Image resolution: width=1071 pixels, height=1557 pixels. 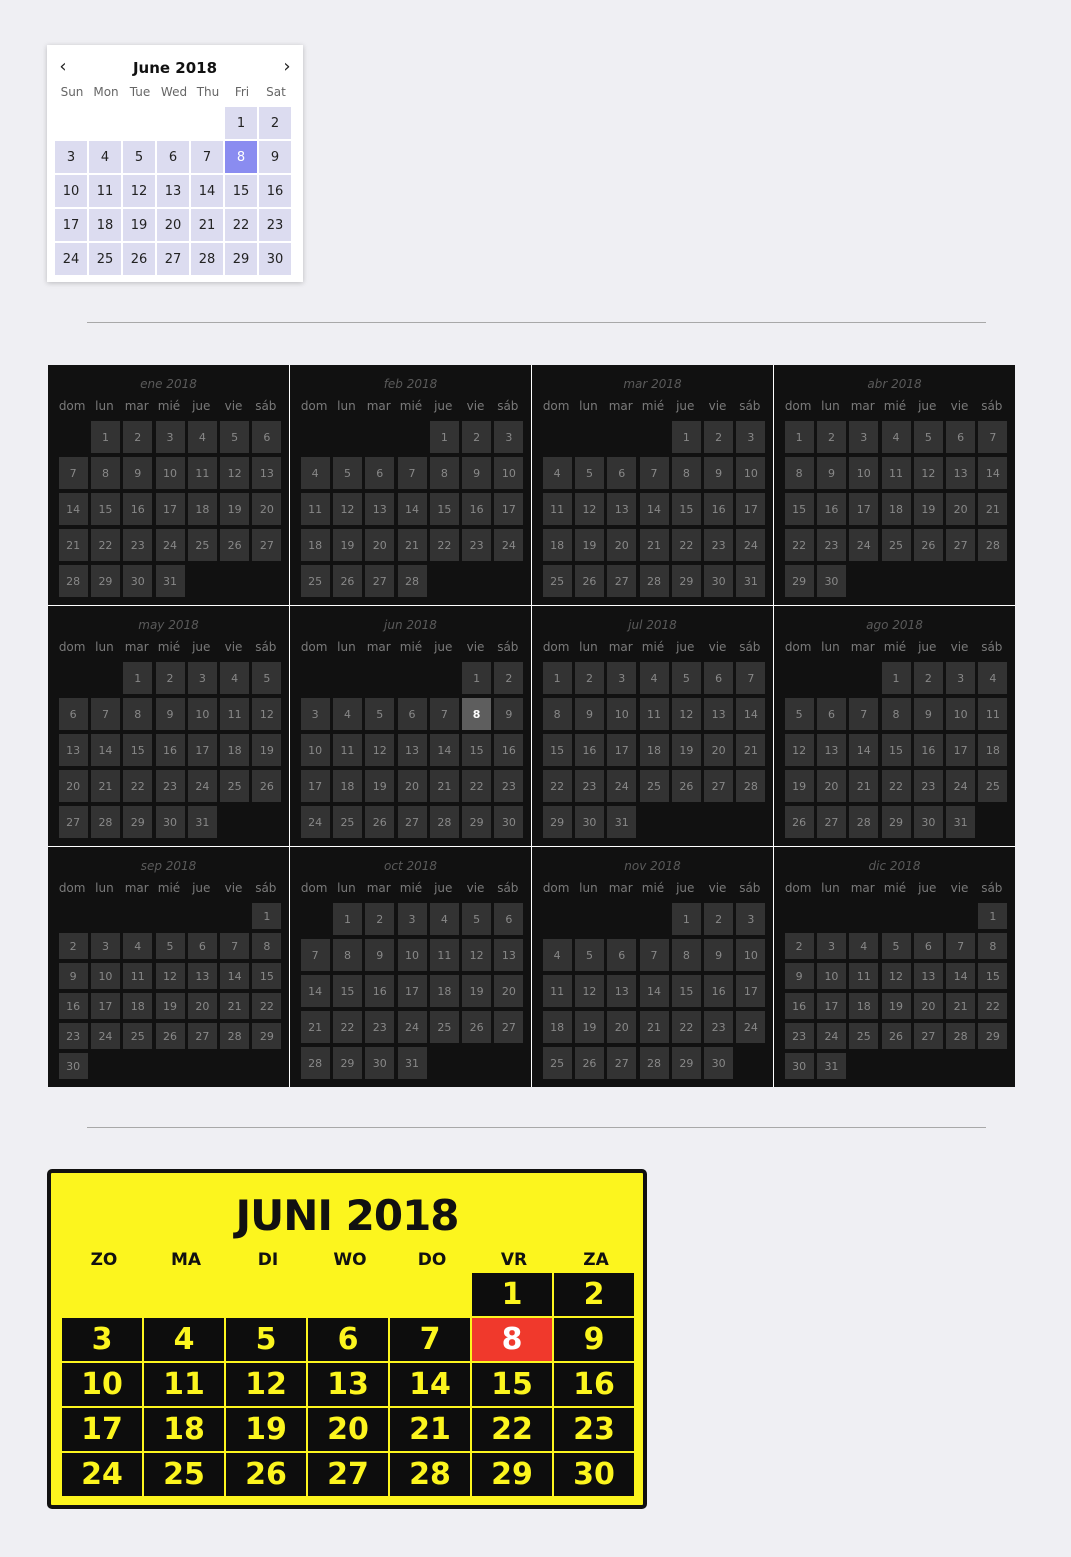 I want to click on day-cell: 8, so click(x=557, y=714).